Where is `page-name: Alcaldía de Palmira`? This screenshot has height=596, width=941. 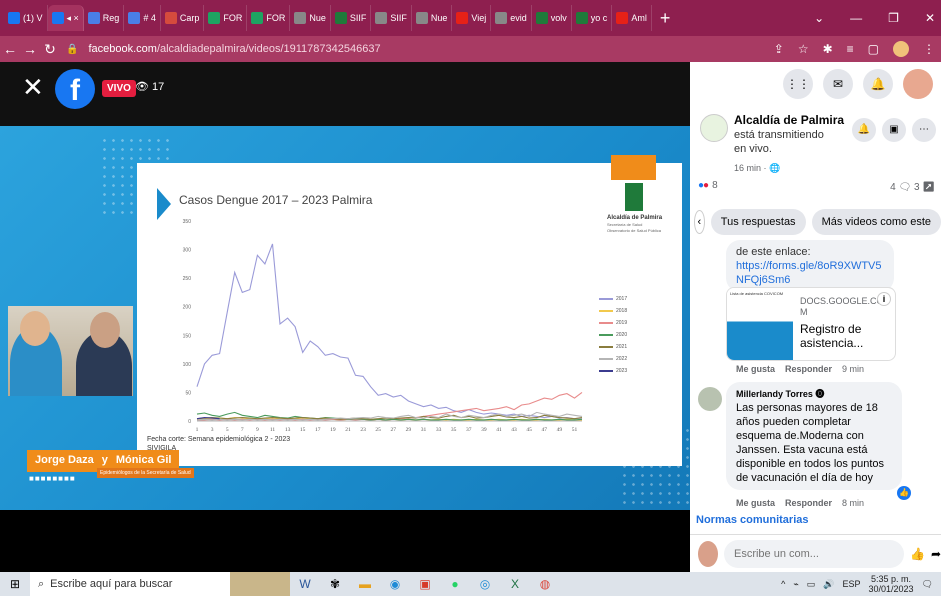
page-name: Alcaldía de Palmira is located at coordinates (789, 120).